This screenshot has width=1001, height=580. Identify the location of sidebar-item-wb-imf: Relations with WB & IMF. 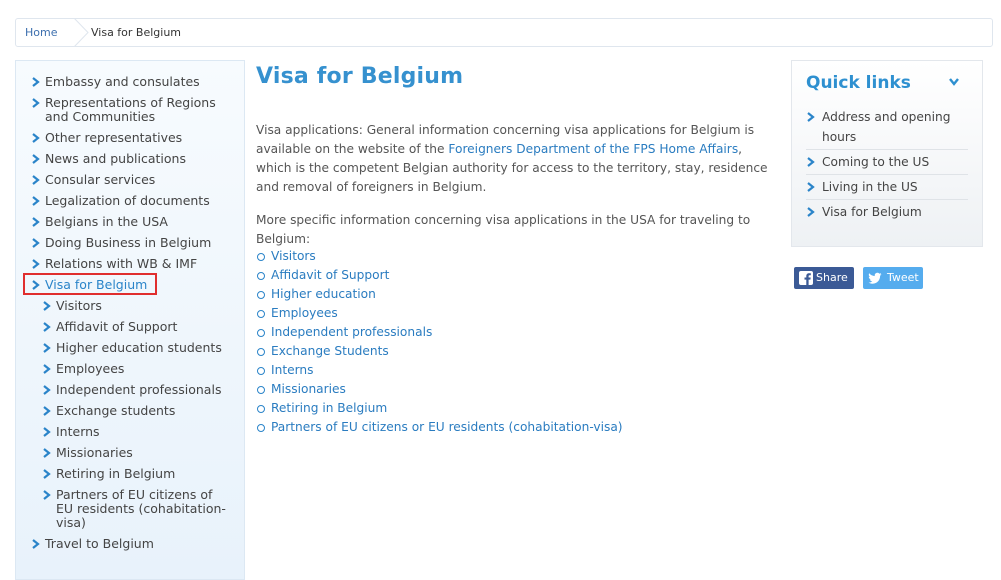
(132, 264).